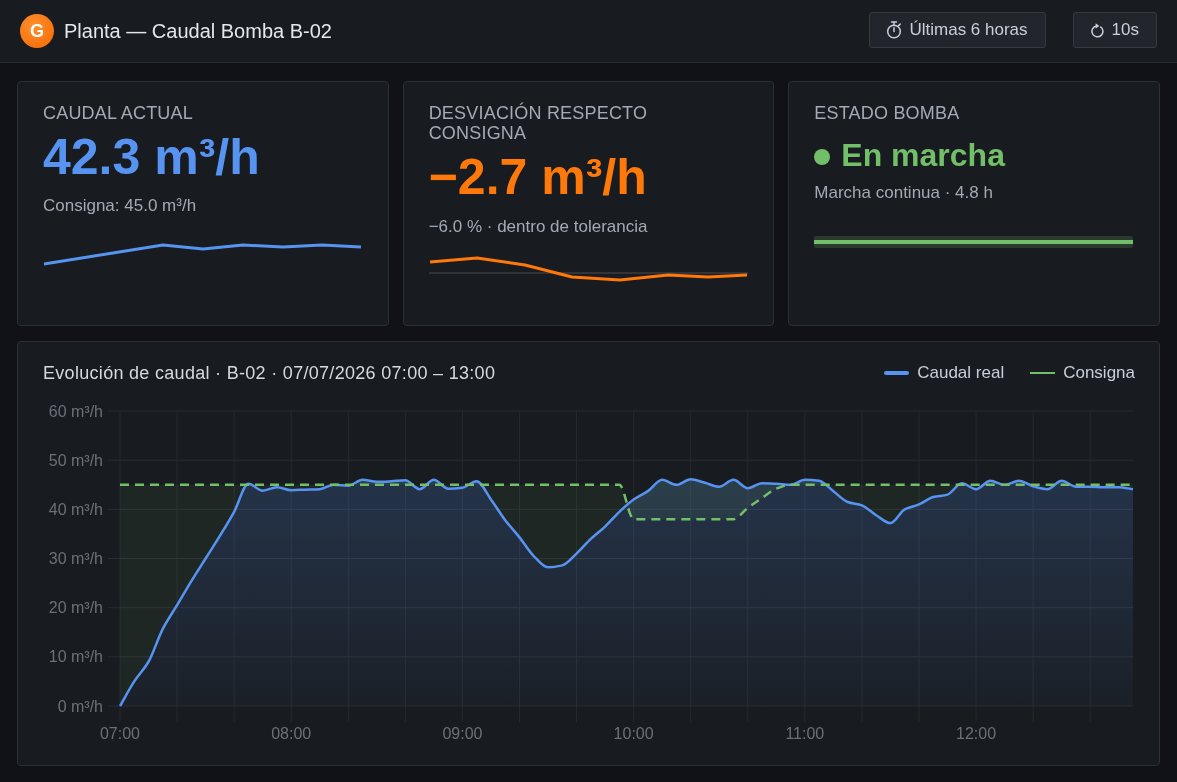 The height and width of the screenshot is (782, 1177). What do you see at coordinates (923, 155) in the screenshot?
I see `status-value: En marcha` at bounding box center [923, 155].